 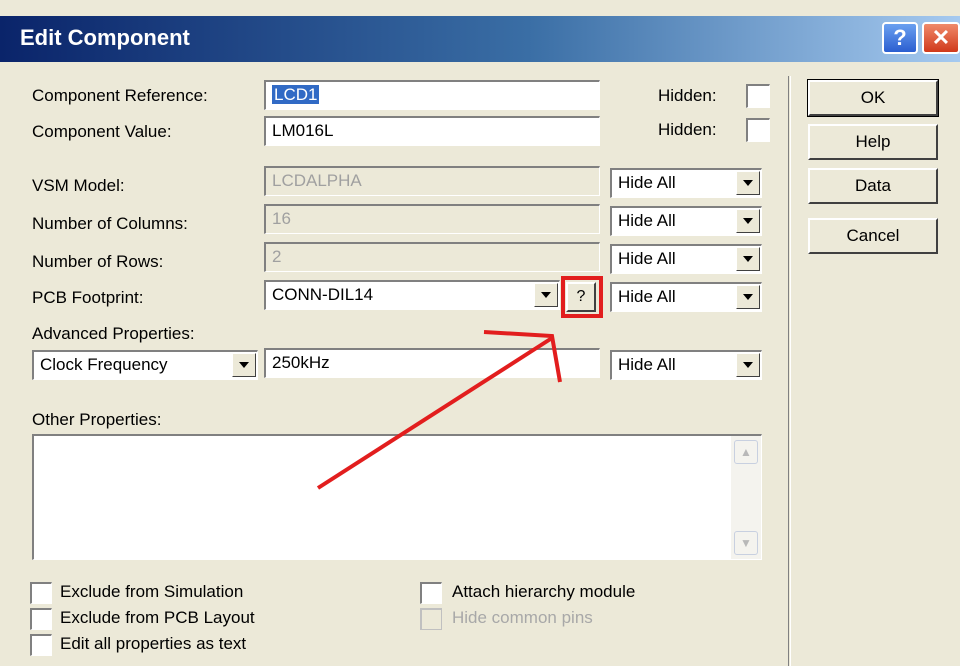 I want to click on rows-input: 2, so click(x=432, y=257).